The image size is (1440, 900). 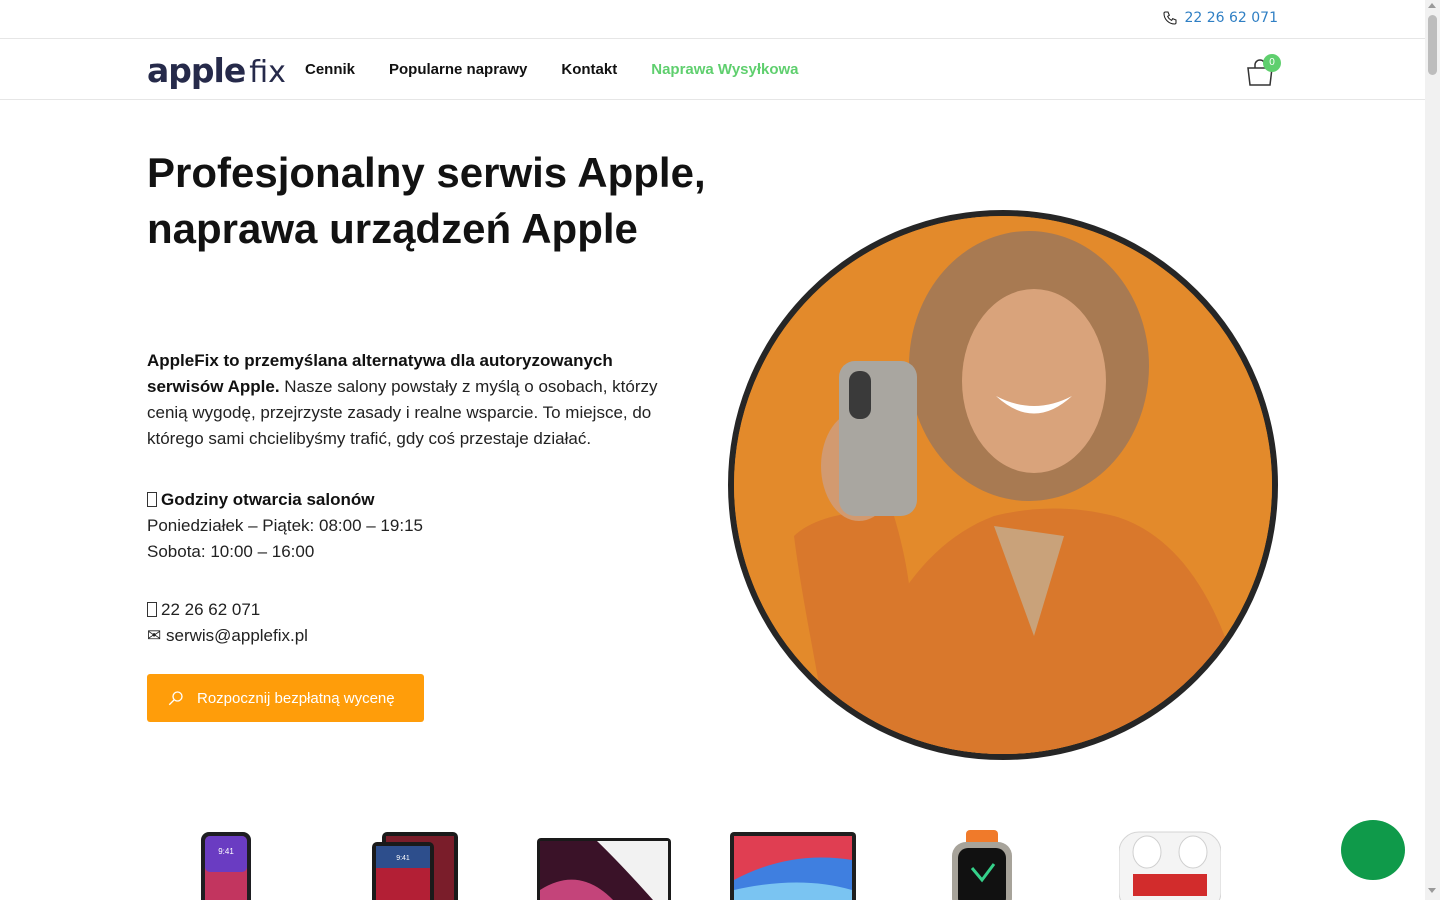 What do you see at coordinates (152, 499) in the screenshot?
I see `clock-icon` at bounding box center [152, 499].